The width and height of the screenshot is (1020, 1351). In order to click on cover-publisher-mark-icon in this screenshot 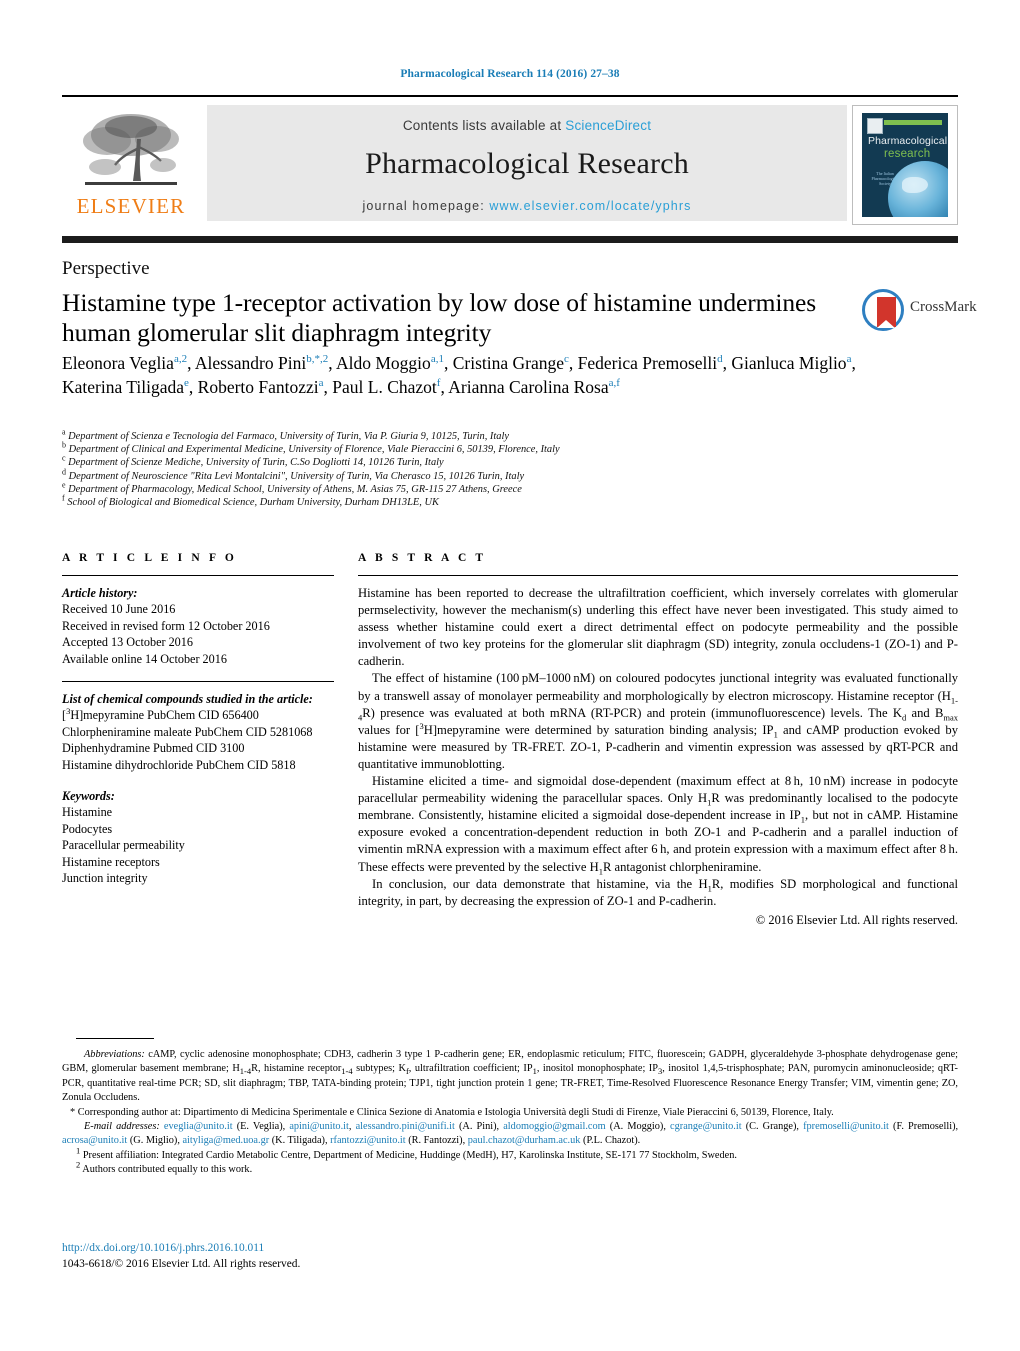, I will do `click(875, 126)`.